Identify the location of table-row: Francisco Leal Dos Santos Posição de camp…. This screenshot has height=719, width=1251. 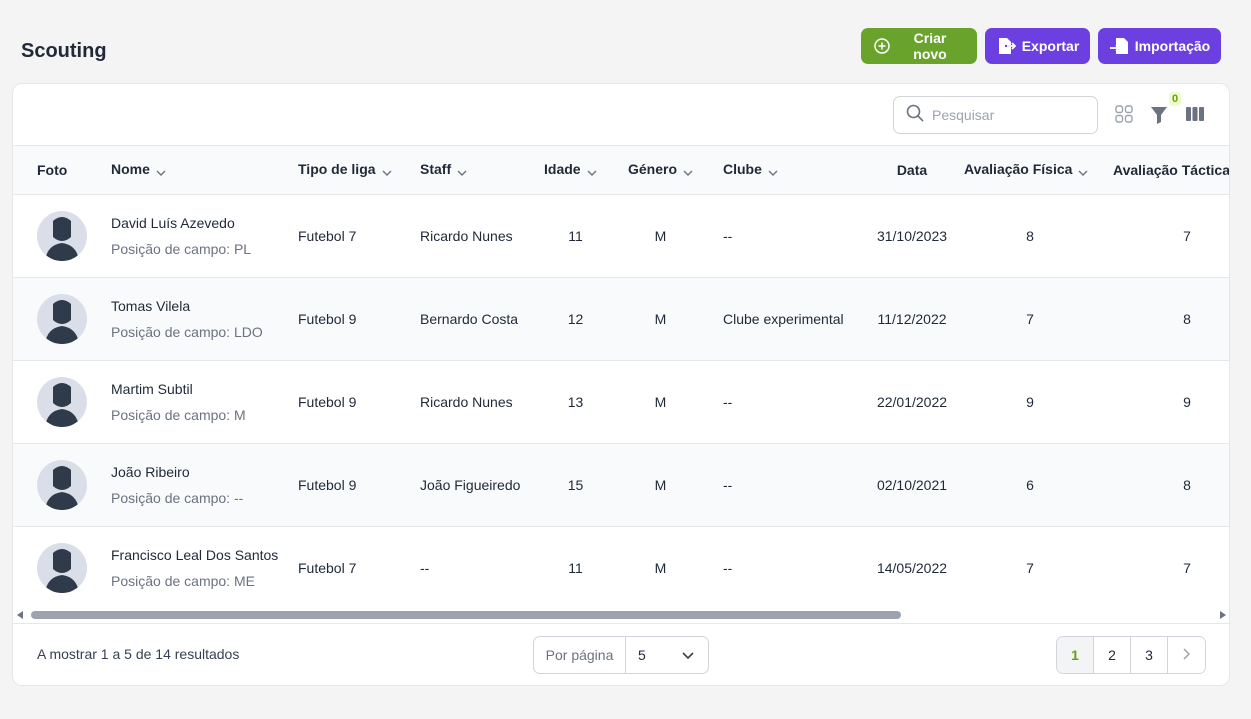
(621, 567).